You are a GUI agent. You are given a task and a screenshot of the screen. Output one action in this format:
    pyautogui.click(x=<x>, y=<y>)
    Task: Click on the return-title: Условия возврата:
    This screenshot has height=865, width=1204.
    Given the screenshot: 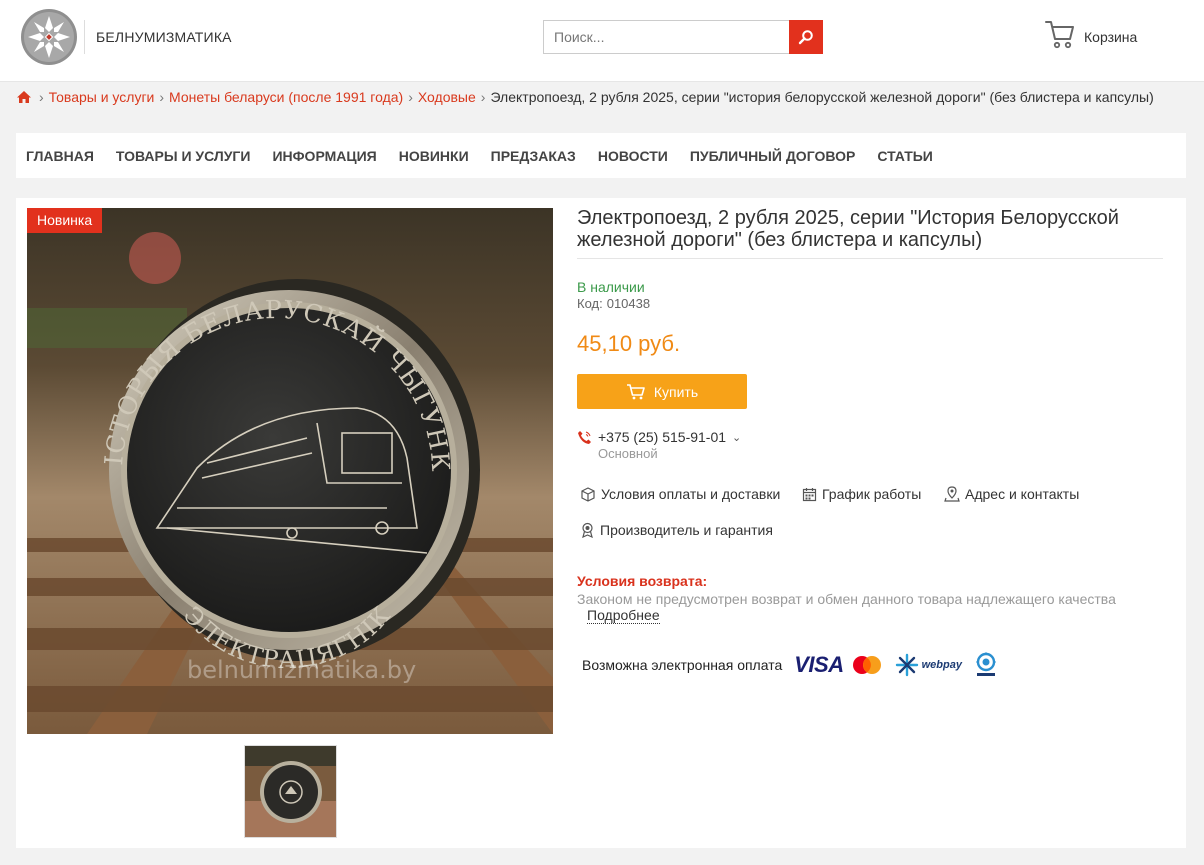 What is the action you would take?
    pyautogui.click(x=642, y=581)
    